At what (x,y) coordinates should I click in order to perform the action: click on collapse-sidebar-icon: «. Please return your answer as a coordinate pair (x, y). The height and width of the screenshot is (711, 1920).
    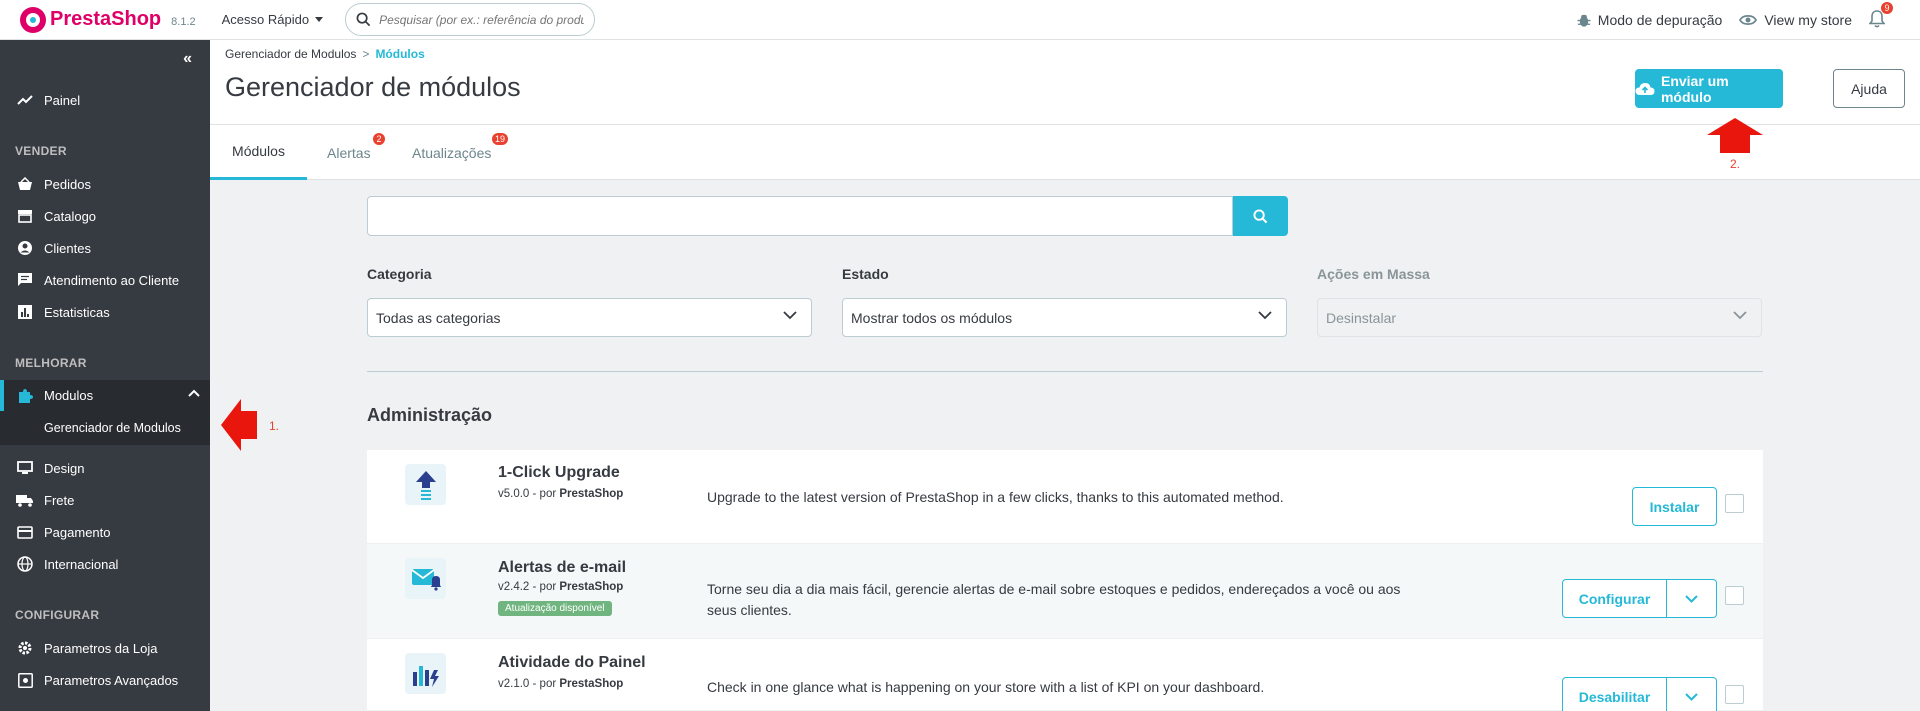
    Looking at the image, I should click on (187, 59).